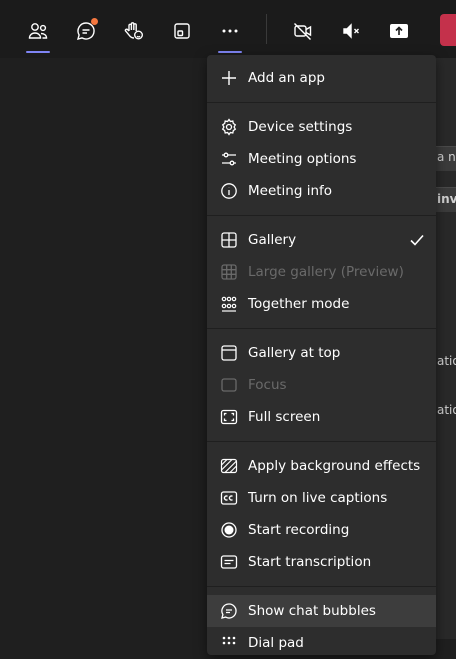 This screenshot has height=659, width=456. I want to click on side-panel-text: invi, so click(446, 199).